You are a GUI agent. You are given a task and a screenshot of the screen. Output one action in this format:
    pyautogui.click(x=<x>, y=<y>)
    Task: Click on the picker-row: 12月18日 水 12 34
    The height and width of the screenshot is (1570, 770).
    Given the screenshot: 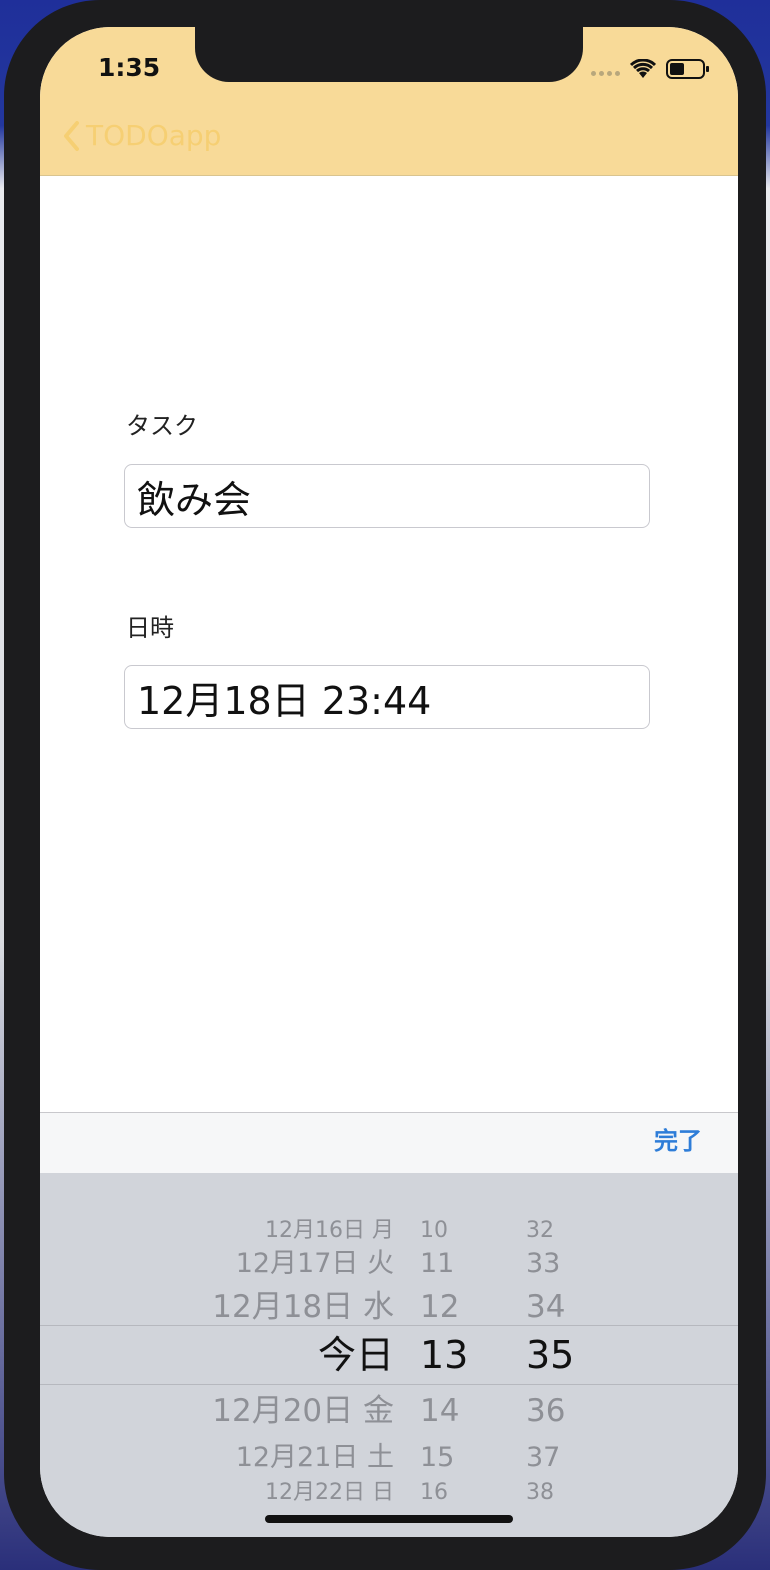 What is the action you would take?
    pyautogui.click(x=389, y=1307)
    